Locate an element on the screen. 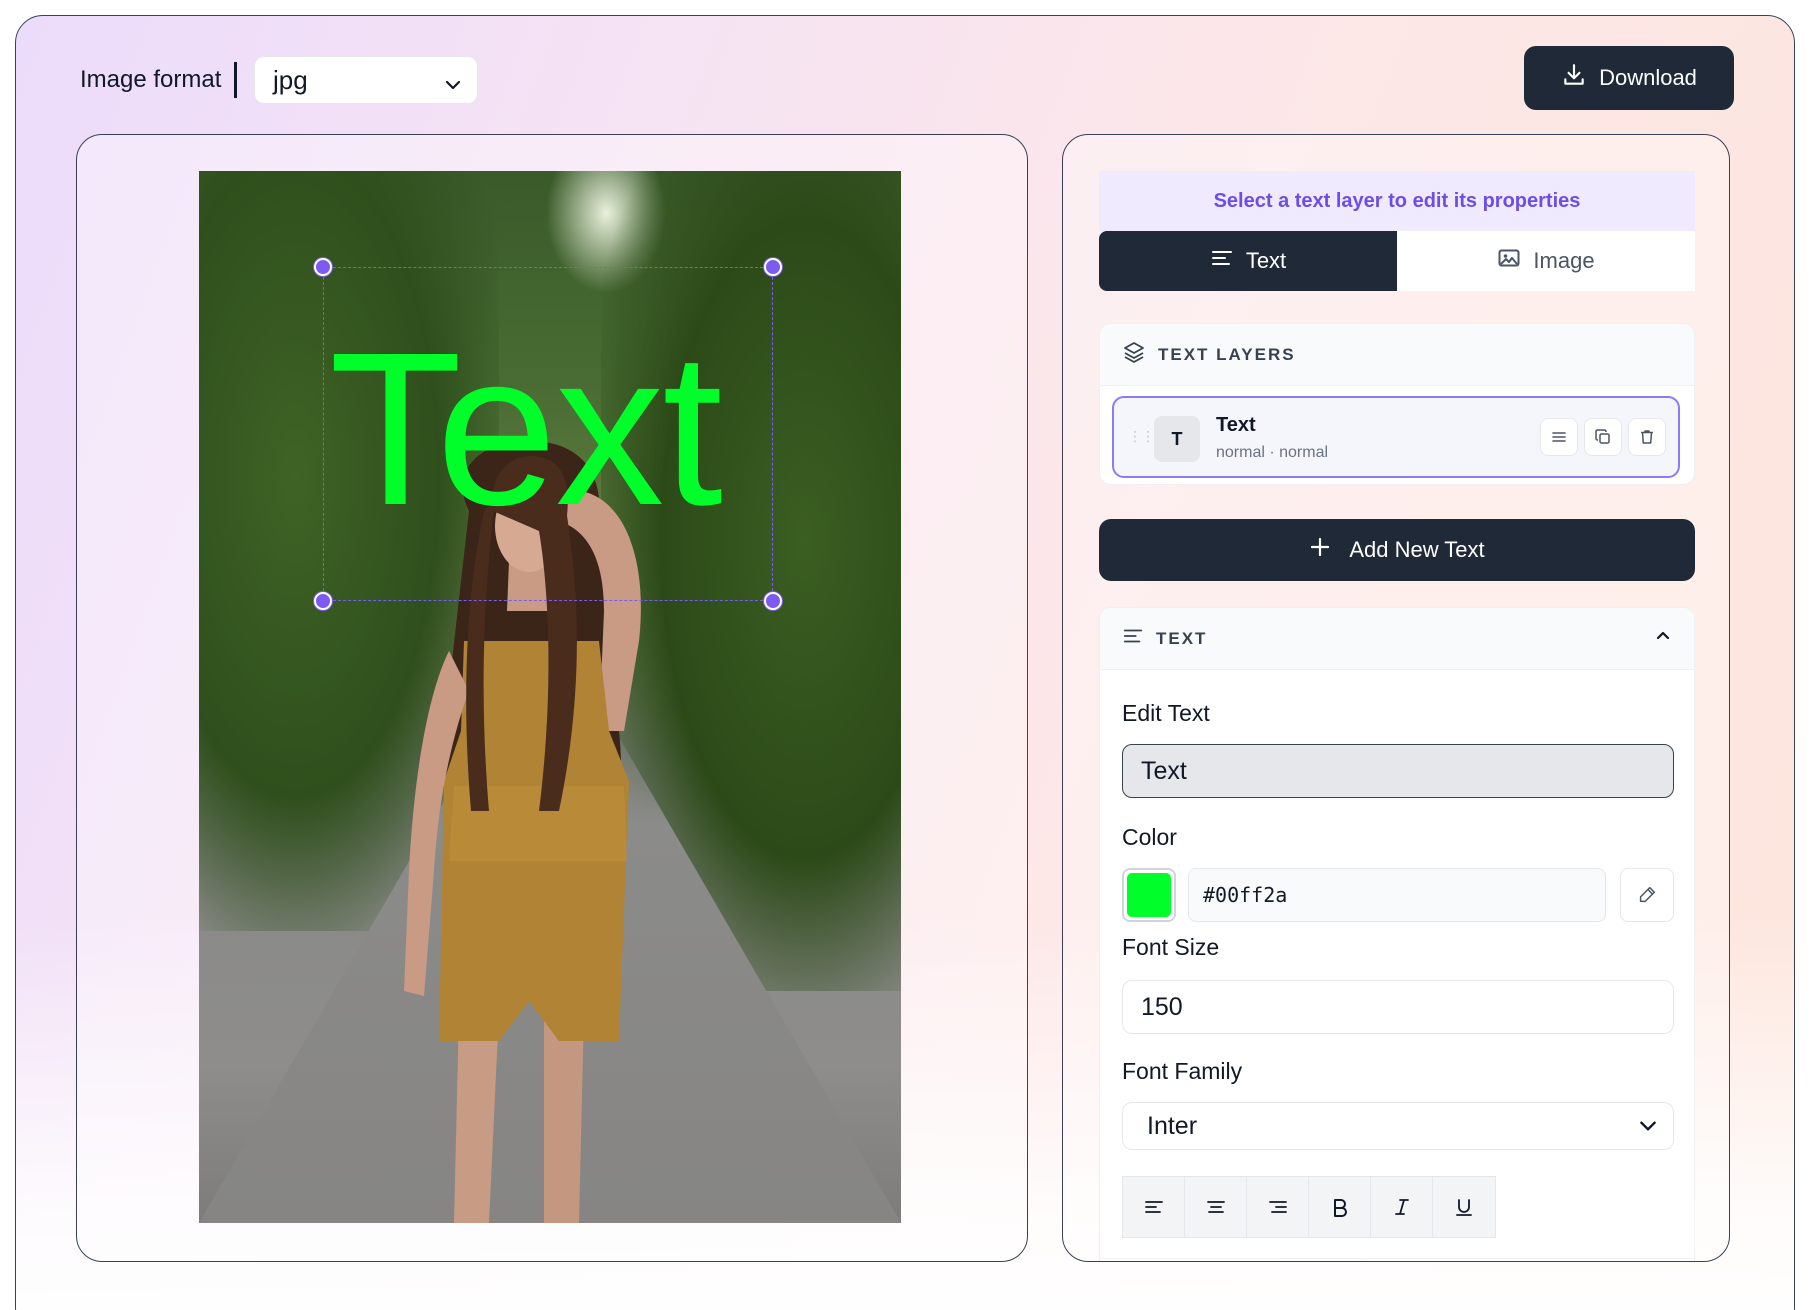 This screenshot has height=1310, width=1812. color-label: Color is located at coordinates (1149, 837).